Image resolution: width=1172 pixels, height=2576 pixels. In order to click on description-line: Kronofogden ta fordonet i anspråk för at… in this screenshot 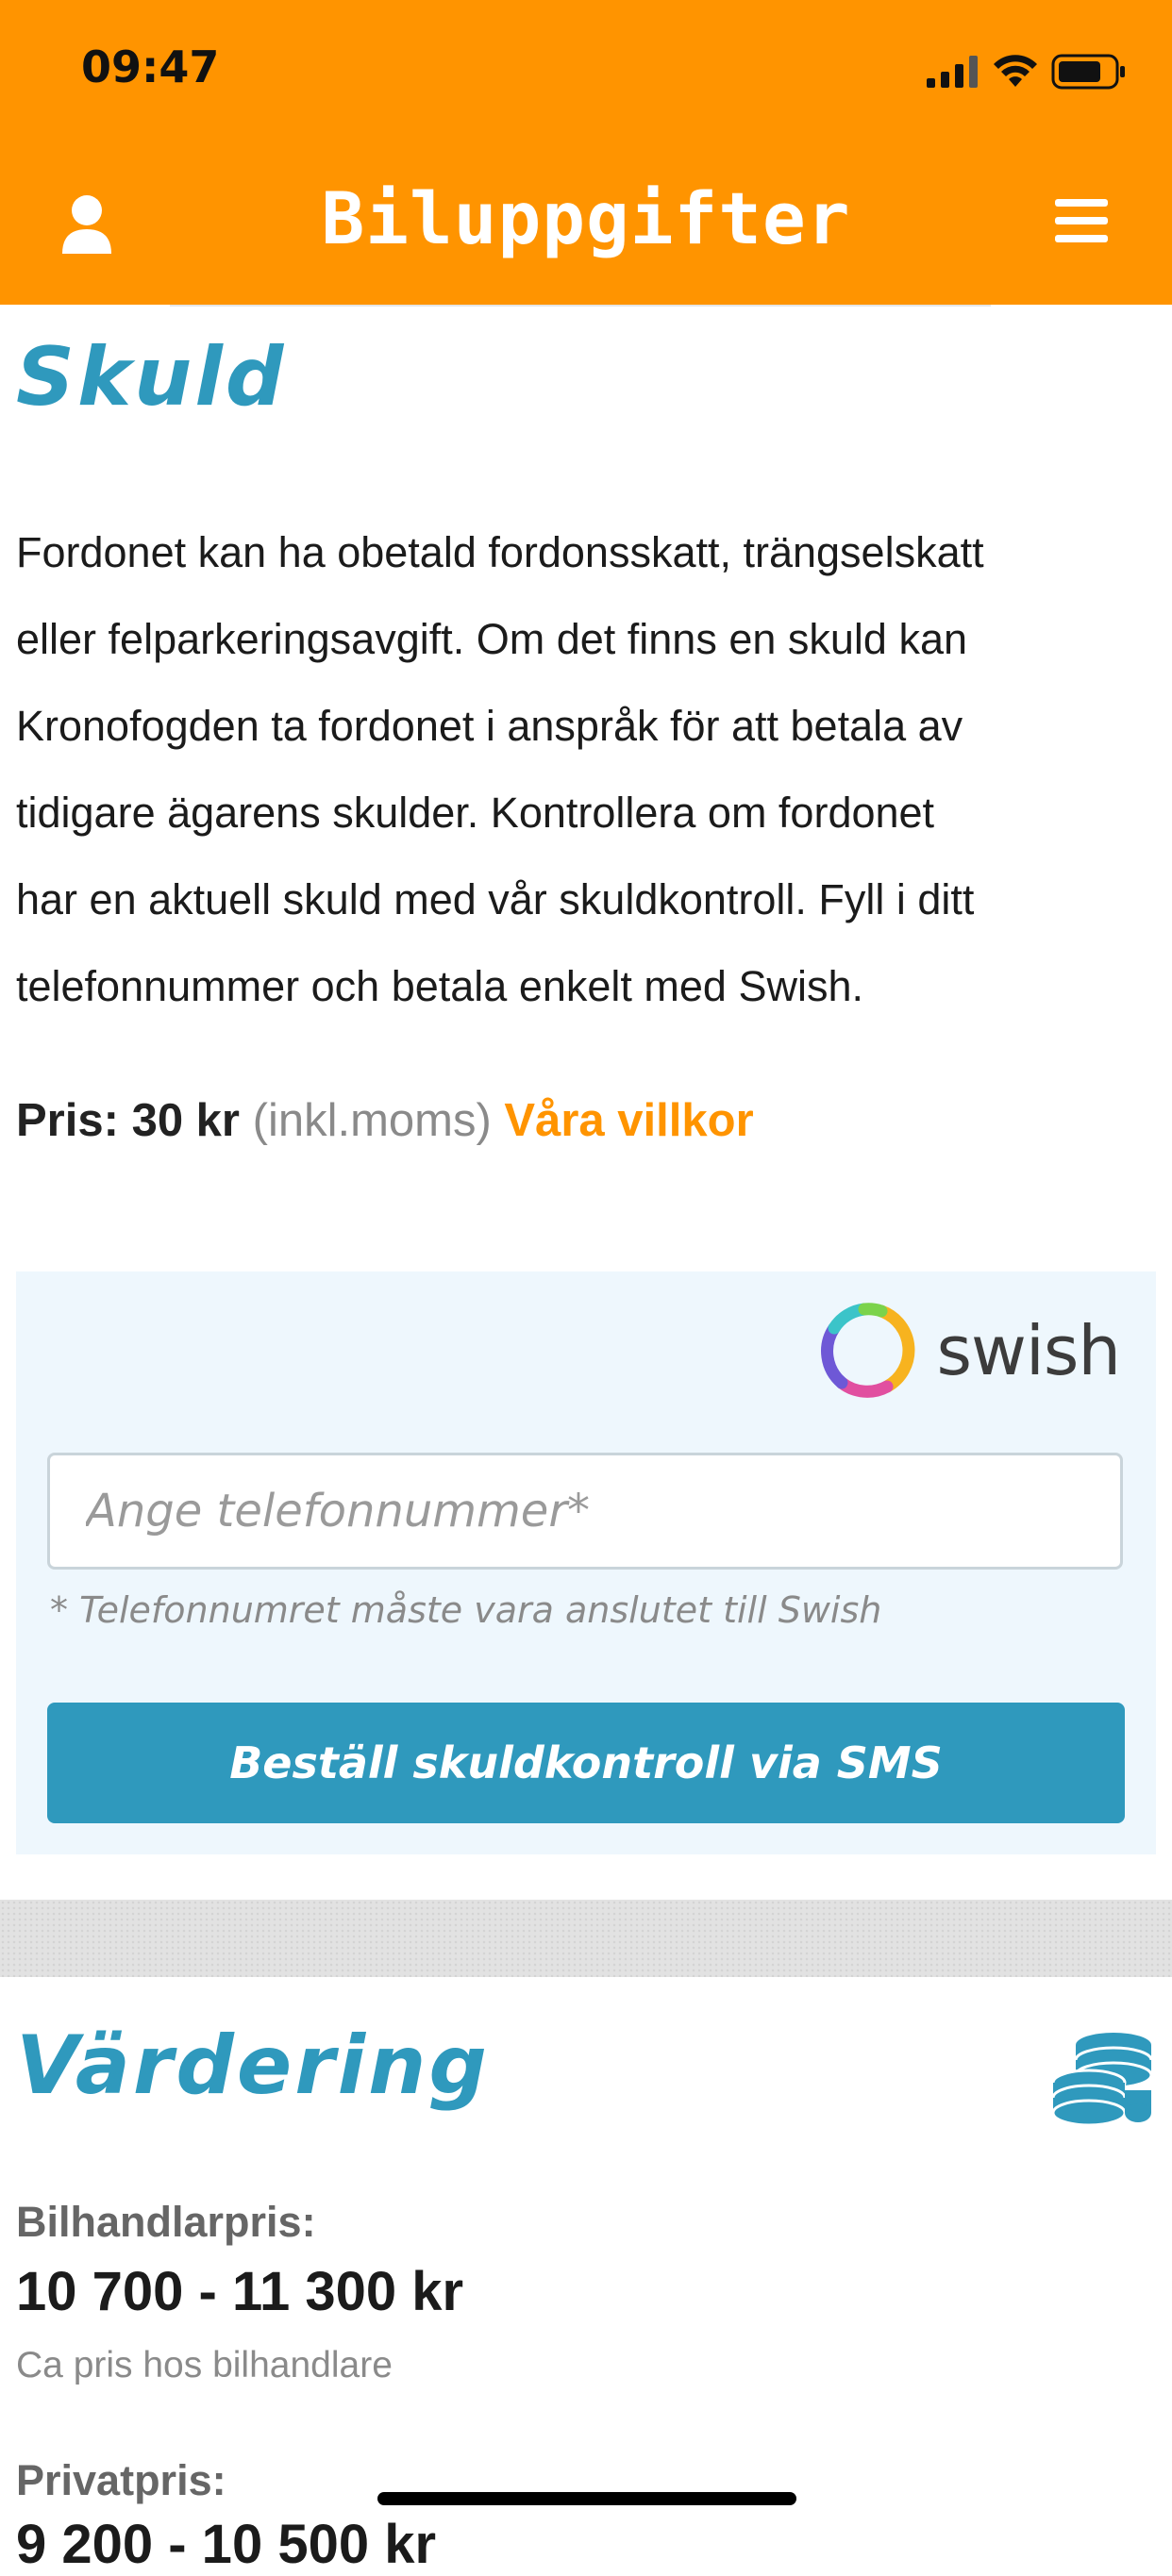, I will do `click(489, 726)`.